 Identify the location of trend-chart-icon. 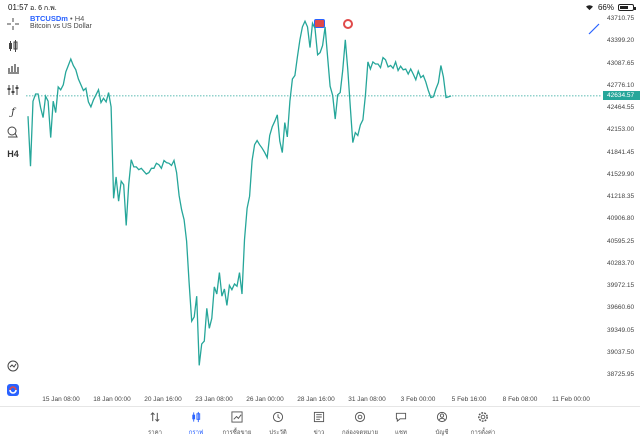
(237, 417).